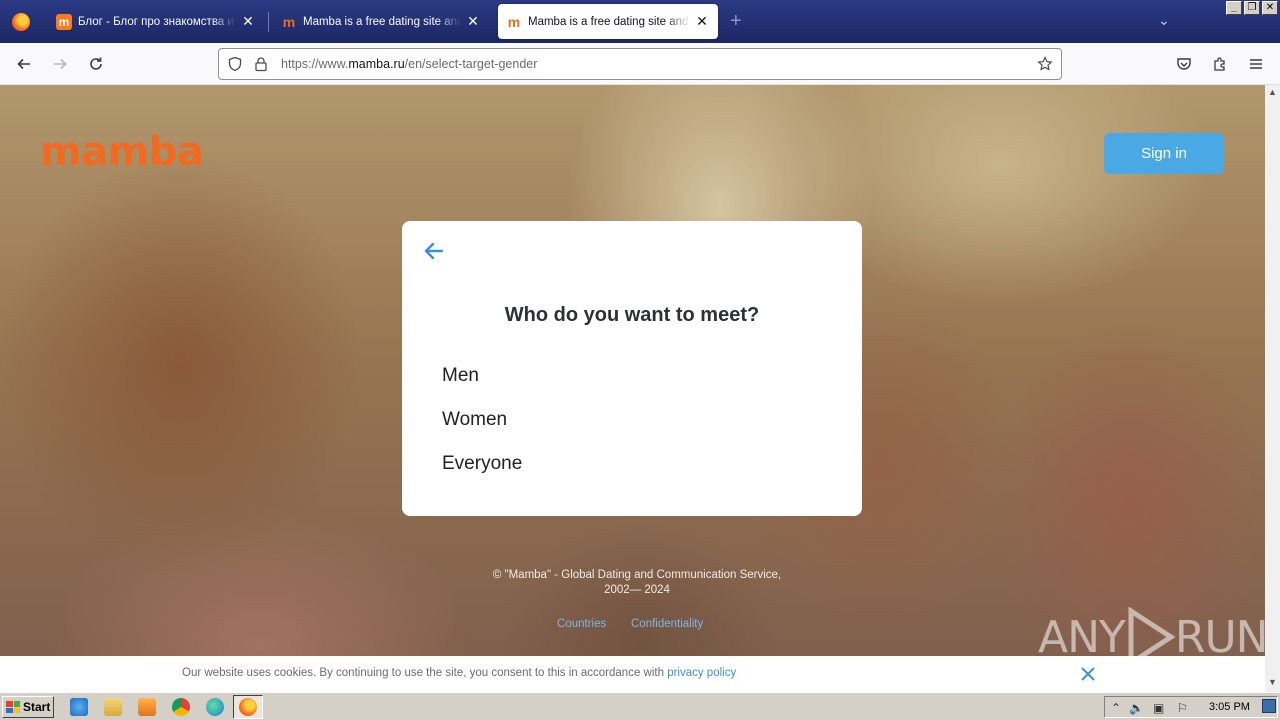 The width and height of the screenshot is (1280, 720). Describe the element at coordinates (268, 22) in the screenshot. I see `tab-separator` at that location.